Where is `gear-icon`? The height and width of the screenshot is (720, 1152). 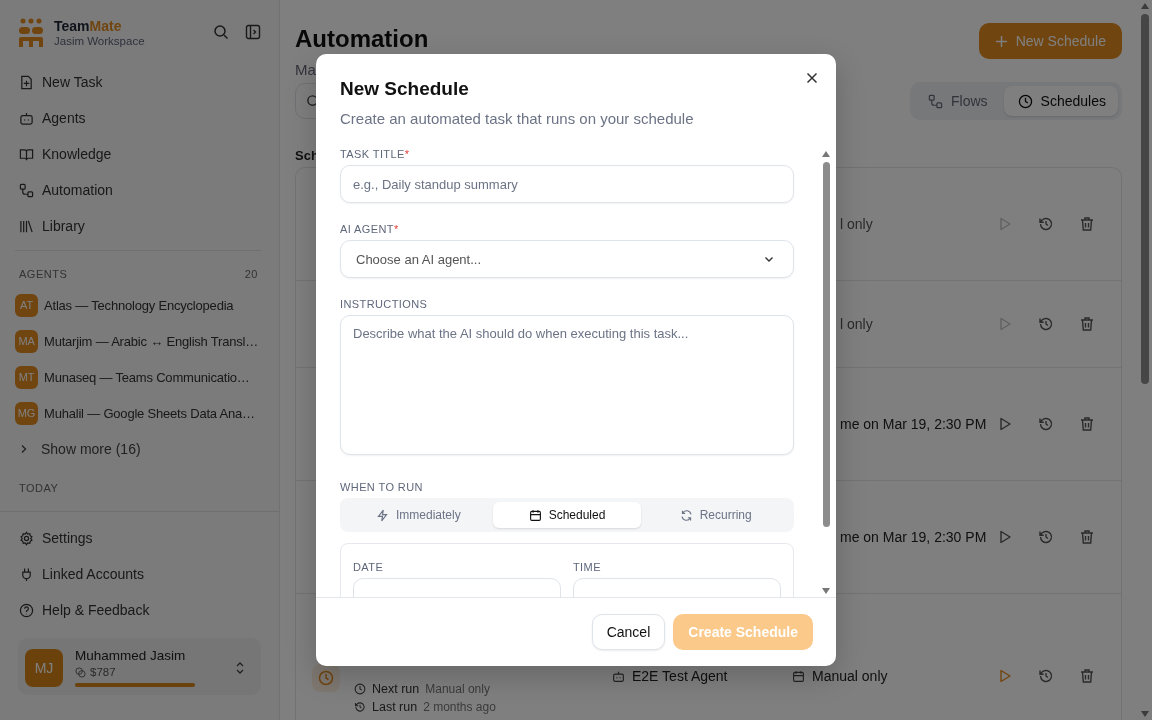
gear-icon is located at coordinates (26, 538).